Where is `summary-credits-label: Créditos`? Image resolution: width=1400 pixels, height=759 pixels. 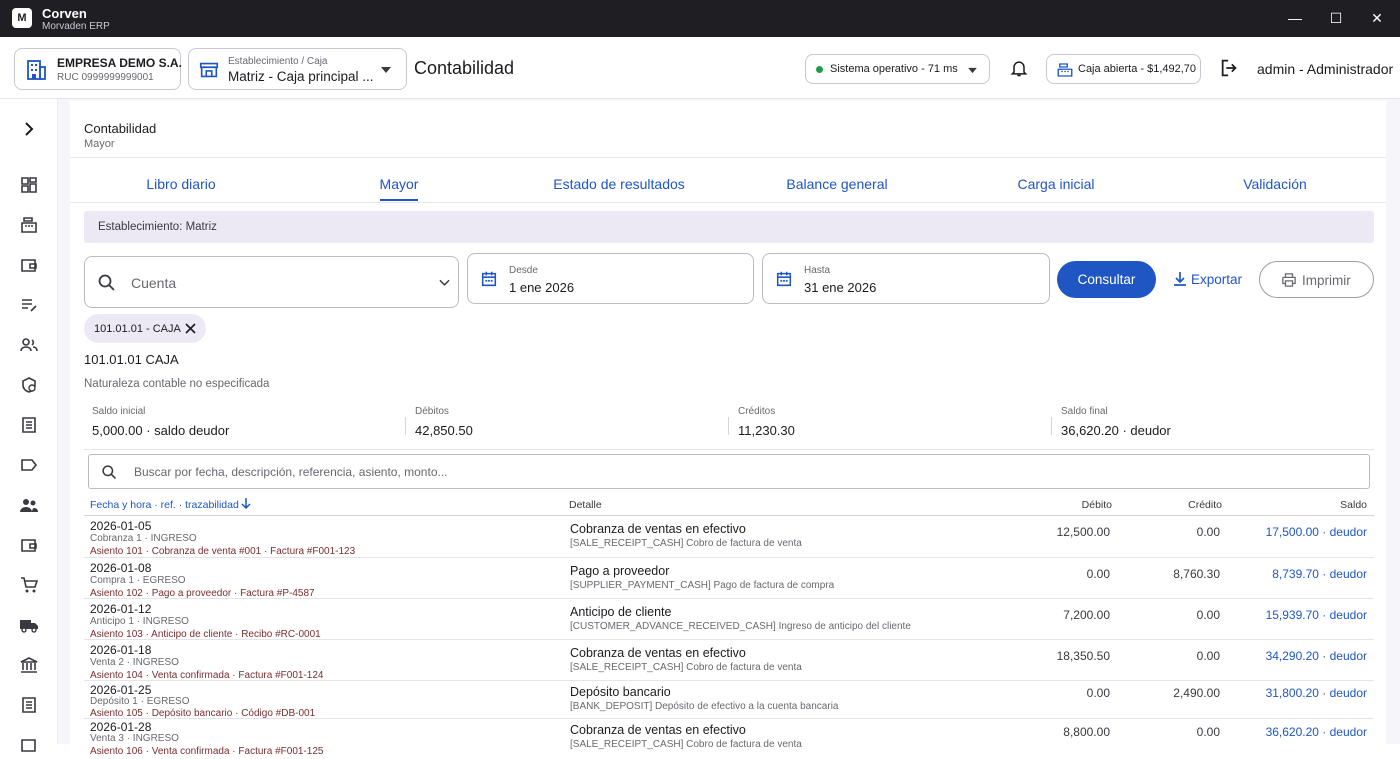 summary-credits-label: Créditos is located at coordinates (757, 411).